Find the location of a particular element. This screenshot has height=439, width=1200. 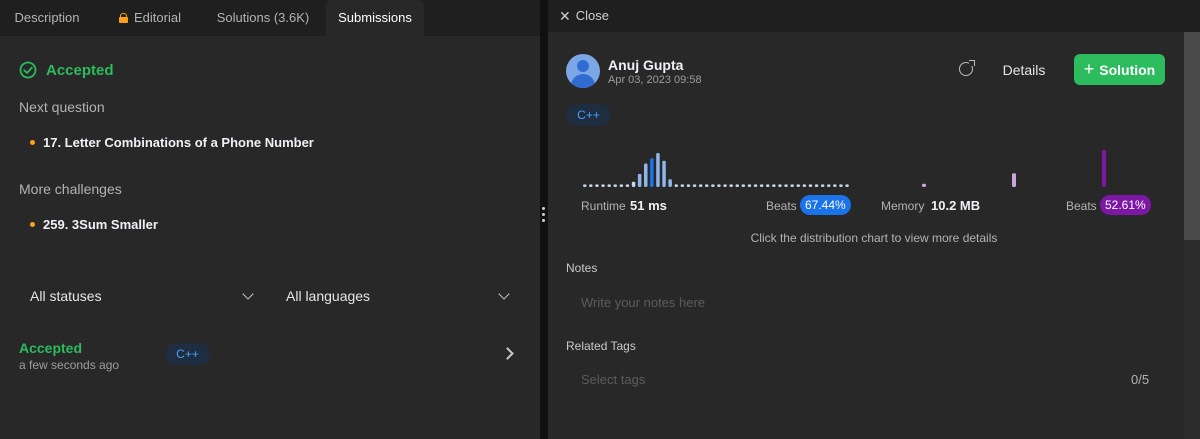

chevron-right-icon is located at coordinates (507, 353).